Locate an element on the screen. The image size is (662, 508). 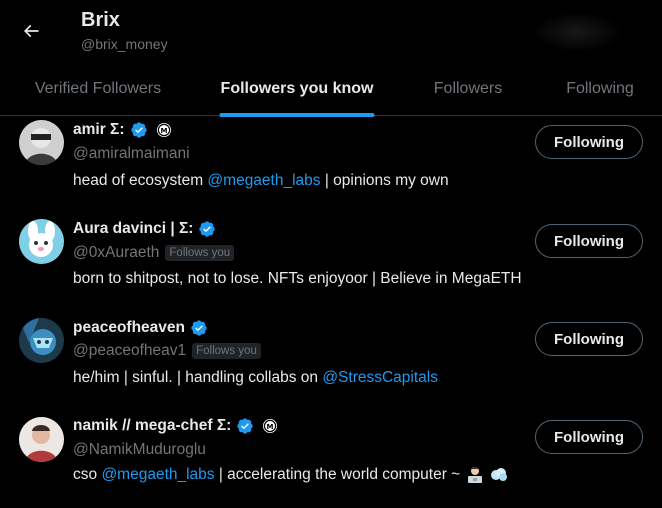
user-display-name: Aura davinci | Σ: is located at coordinates (133, 229).